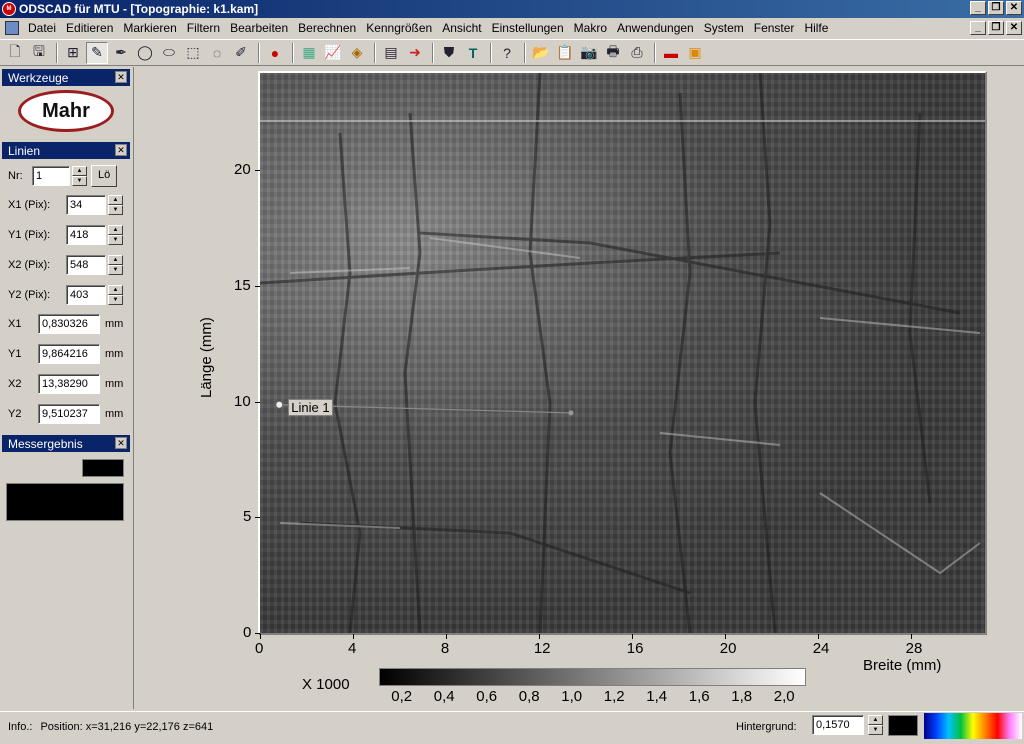  I want to click on x2-pix-row: X2 (Pix): ▲▼, so click(65, 265).